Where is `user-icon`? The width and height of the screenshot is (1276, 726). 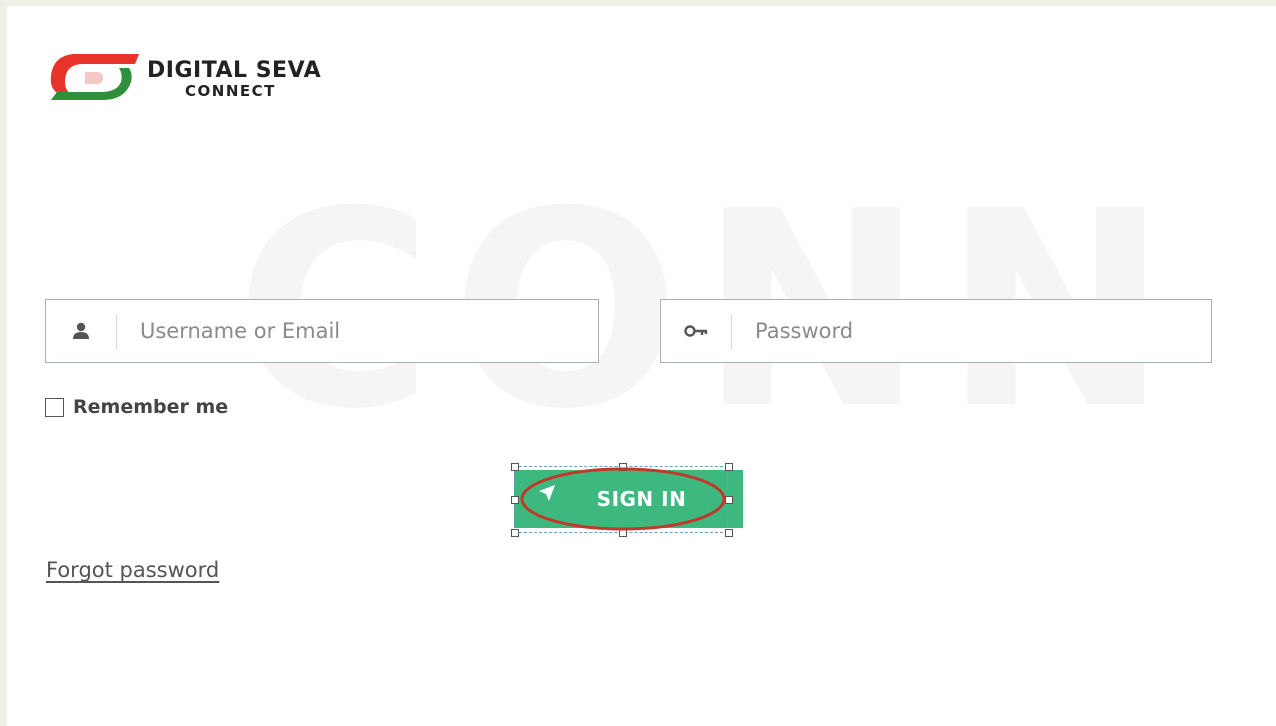
user-icon is located at coordinates (81, 331).